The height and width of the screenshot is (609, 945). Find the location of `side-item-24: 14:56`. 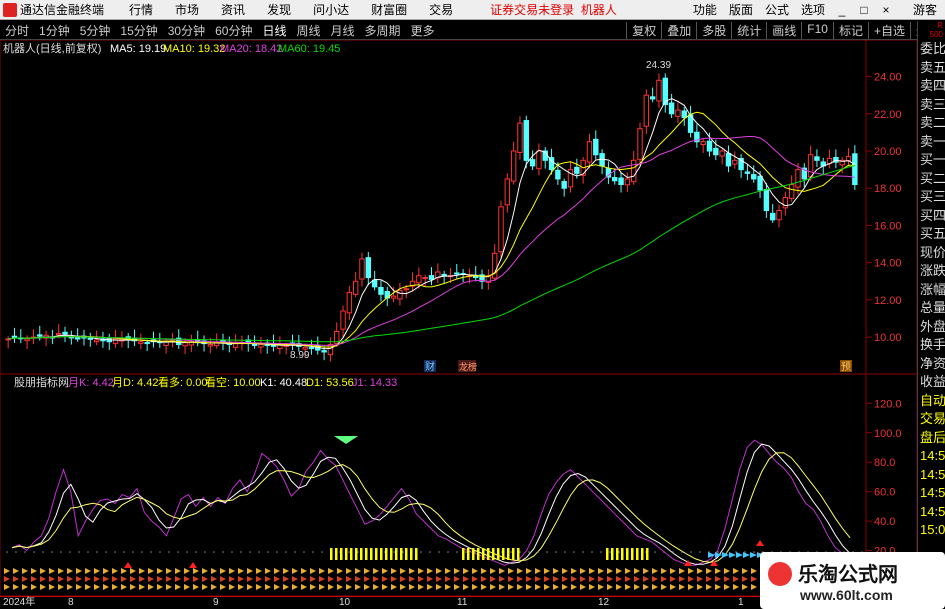

side-item-24: 14:56 is located at coordinates (931, 493).